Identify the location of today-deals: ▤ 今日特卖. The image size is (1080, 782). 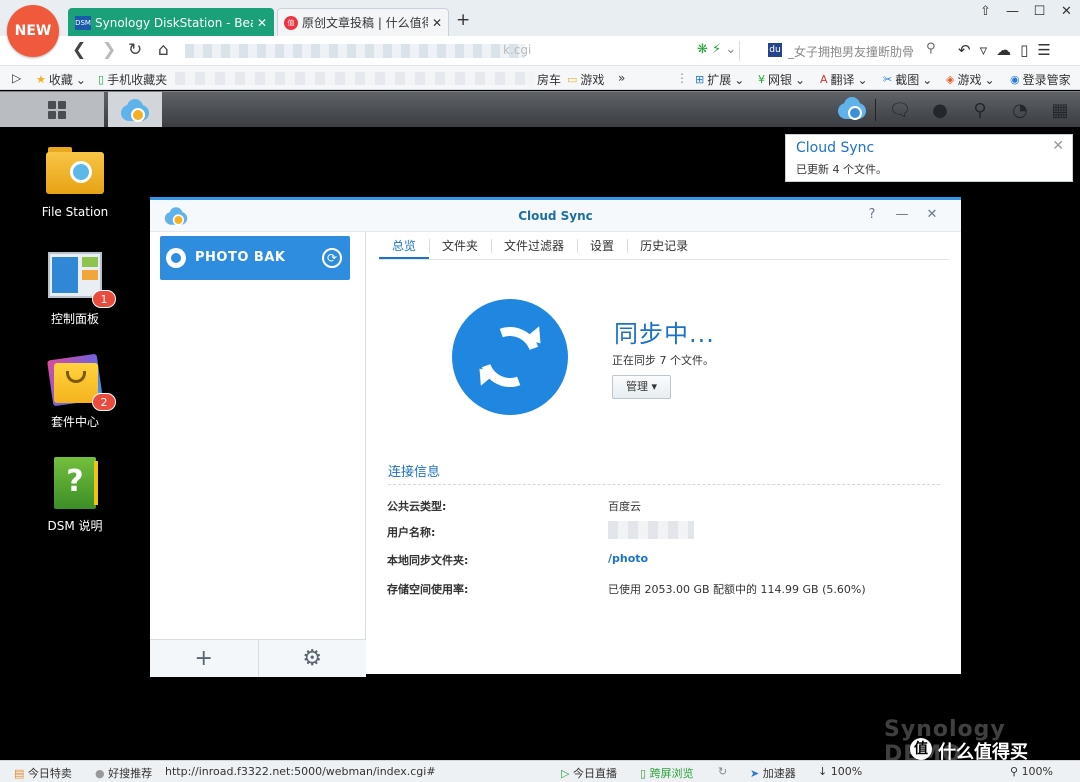
(43, 773).